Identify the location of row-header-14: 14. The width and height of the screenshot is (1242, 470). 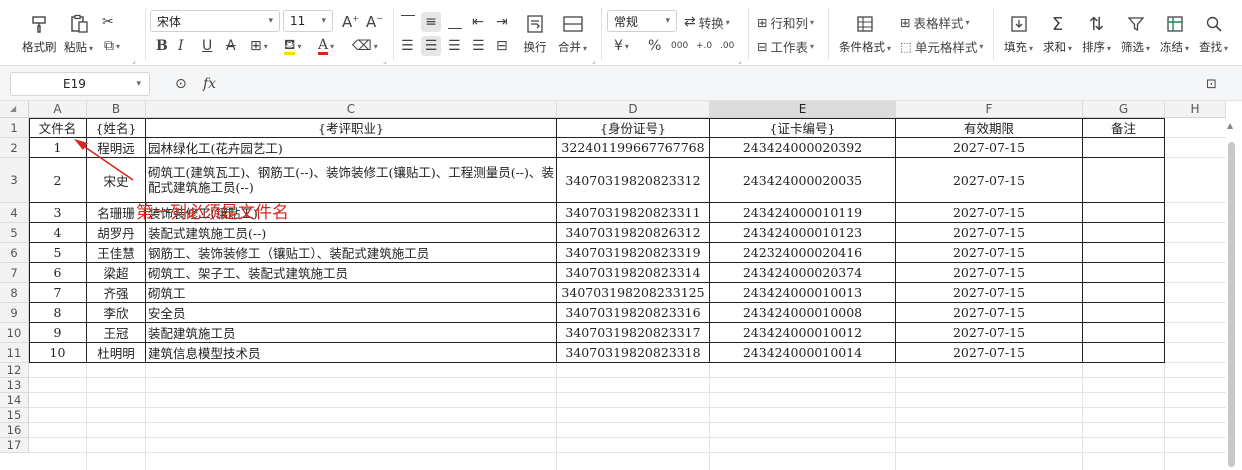
(14, 400).